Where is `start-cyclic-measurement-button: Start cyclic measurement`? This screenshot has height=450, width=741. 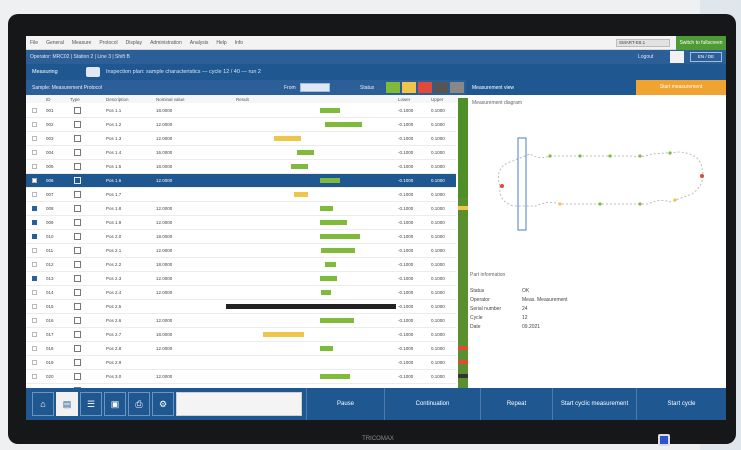 start-cyclic-measurement-button: Start cyclic measurement is located at coordinates (594, 404).